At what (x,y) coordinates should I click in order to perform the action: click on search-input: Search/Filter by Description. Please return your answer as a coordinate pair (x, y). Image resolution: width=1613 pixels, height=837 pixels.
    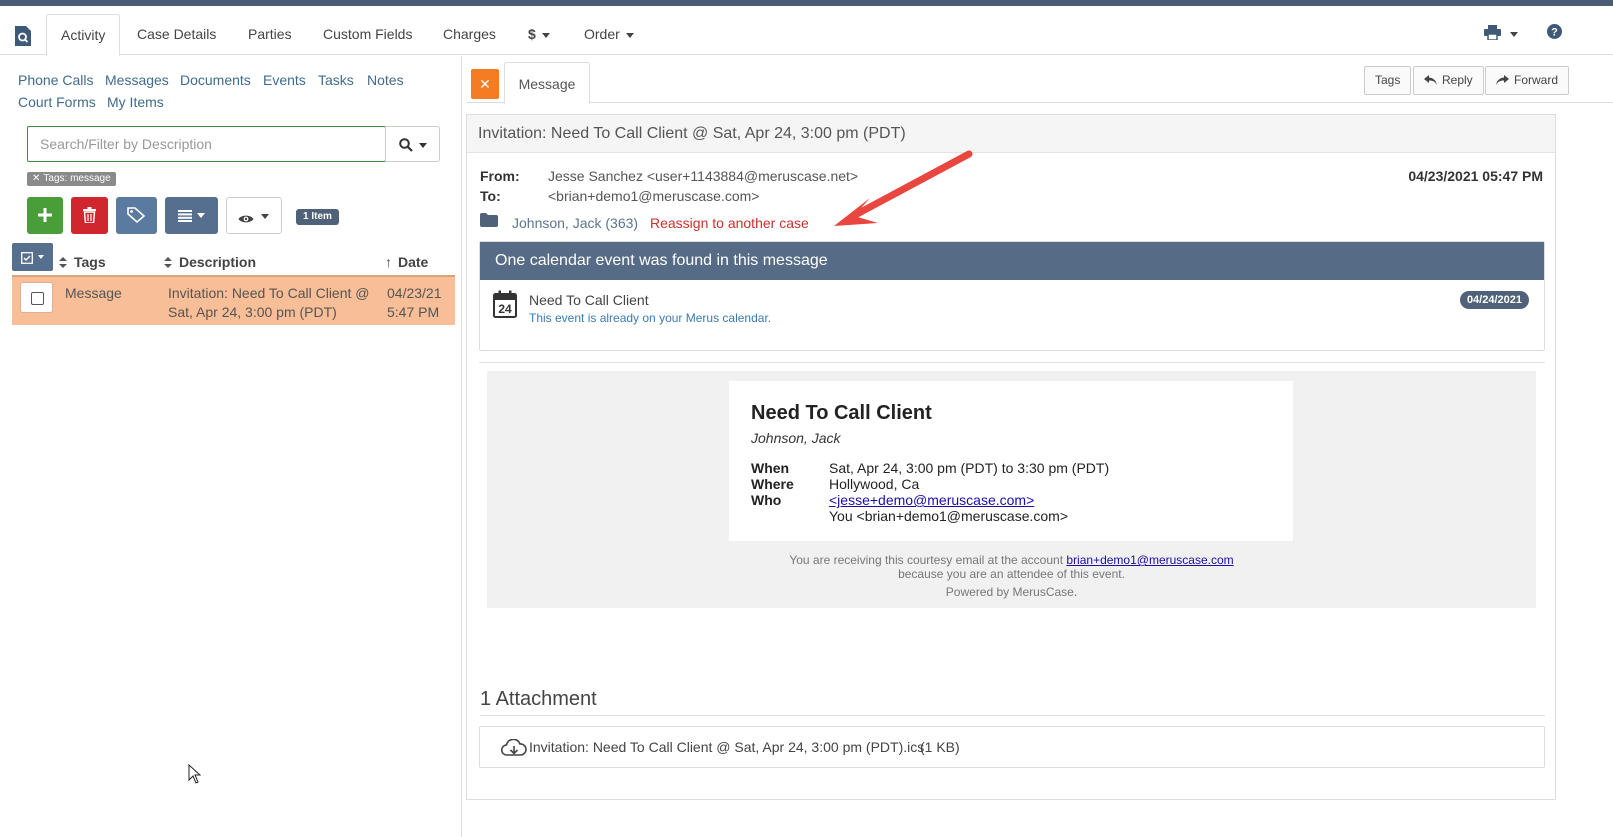
    Looking at the image, I should click on (206, 144).